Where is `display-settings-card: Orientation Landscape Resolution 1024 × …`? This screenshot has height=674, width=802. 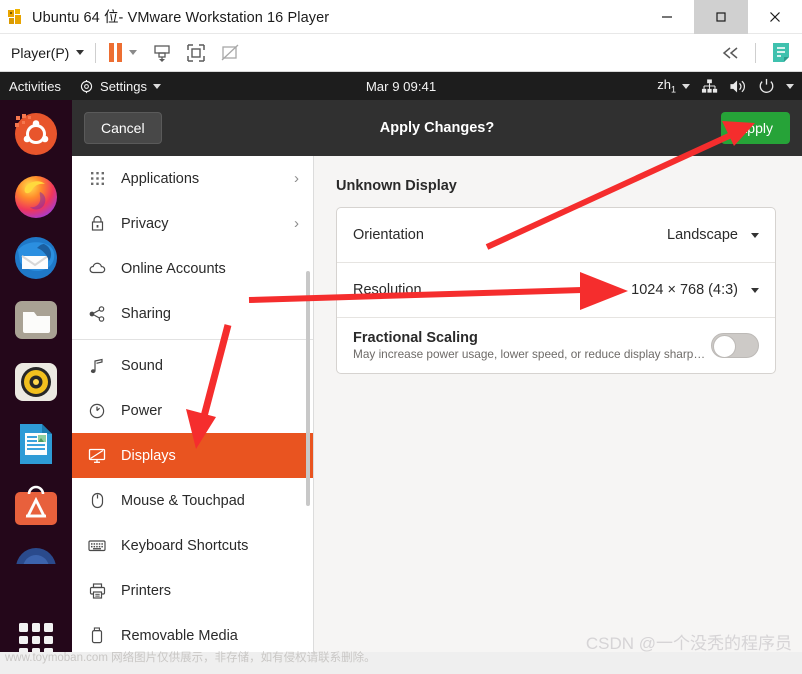 display-settings-card: Orientation Landscape Resolution 1024 × … is located at coordinates (556, 290).